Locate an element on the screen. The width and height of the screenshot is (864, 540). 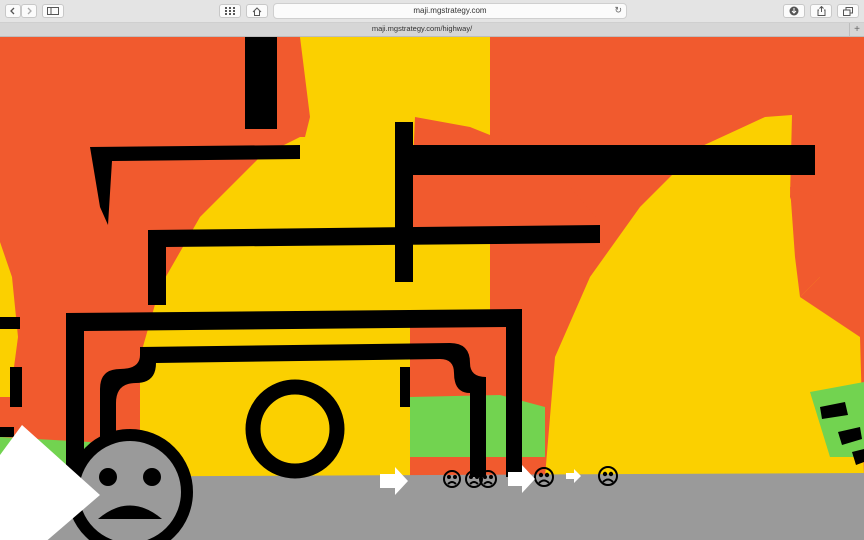
tabs-icon is located at coordinates (848, 11).